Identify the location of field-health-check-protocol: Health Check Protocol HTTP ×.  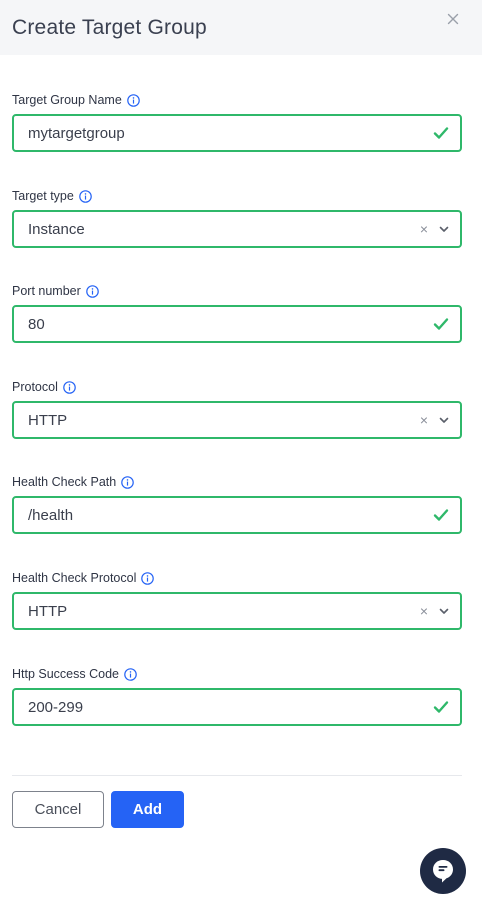
(237, 599).